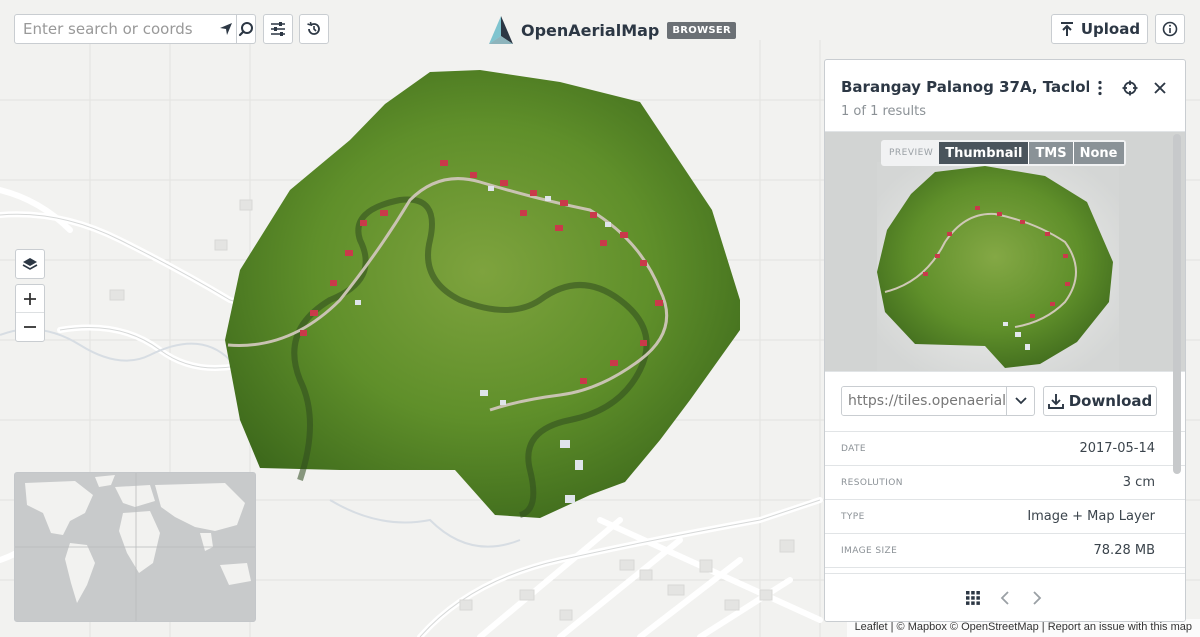 The width and height of the screenshot is (1200, 637). I want to click on scrollbar-thumb, so click(1177, 304).